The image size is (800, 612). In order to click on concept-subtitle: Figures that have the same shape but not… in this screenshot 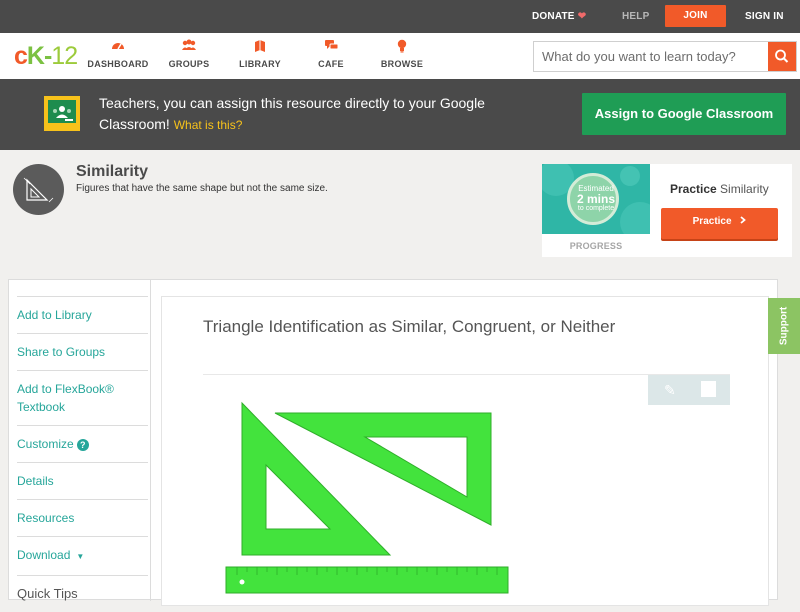, I will do `click(202, 188)`.